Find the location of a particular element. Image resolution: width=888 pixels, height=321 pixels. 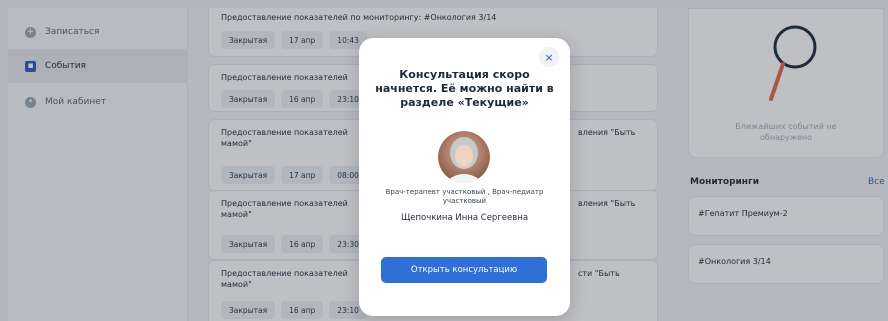

open-consultation-button: Открыть консультацию is located at coordinates (464, 270).